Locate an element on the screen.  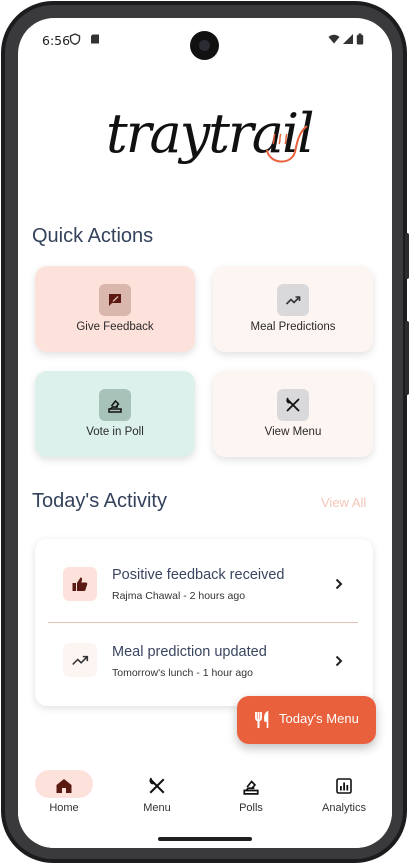
battery-icon is located at coordinates (360, 39).